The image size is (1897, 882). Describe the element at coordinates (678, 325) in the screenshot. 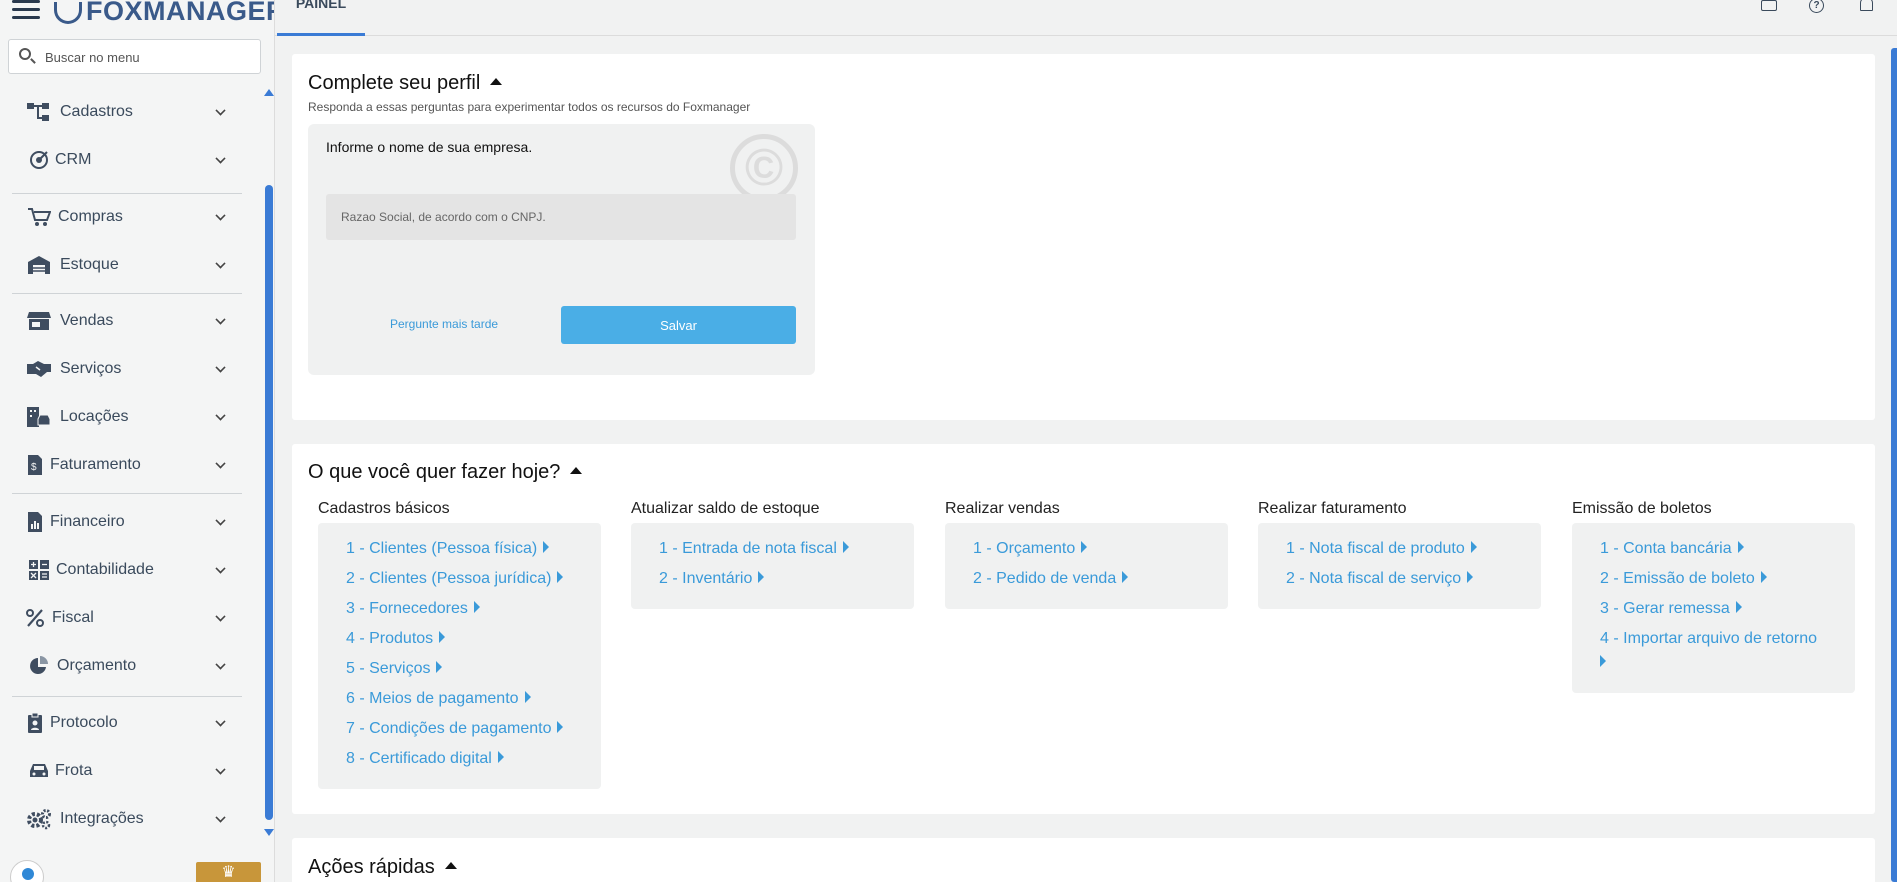

I see `save-button: Salvar` at that location.